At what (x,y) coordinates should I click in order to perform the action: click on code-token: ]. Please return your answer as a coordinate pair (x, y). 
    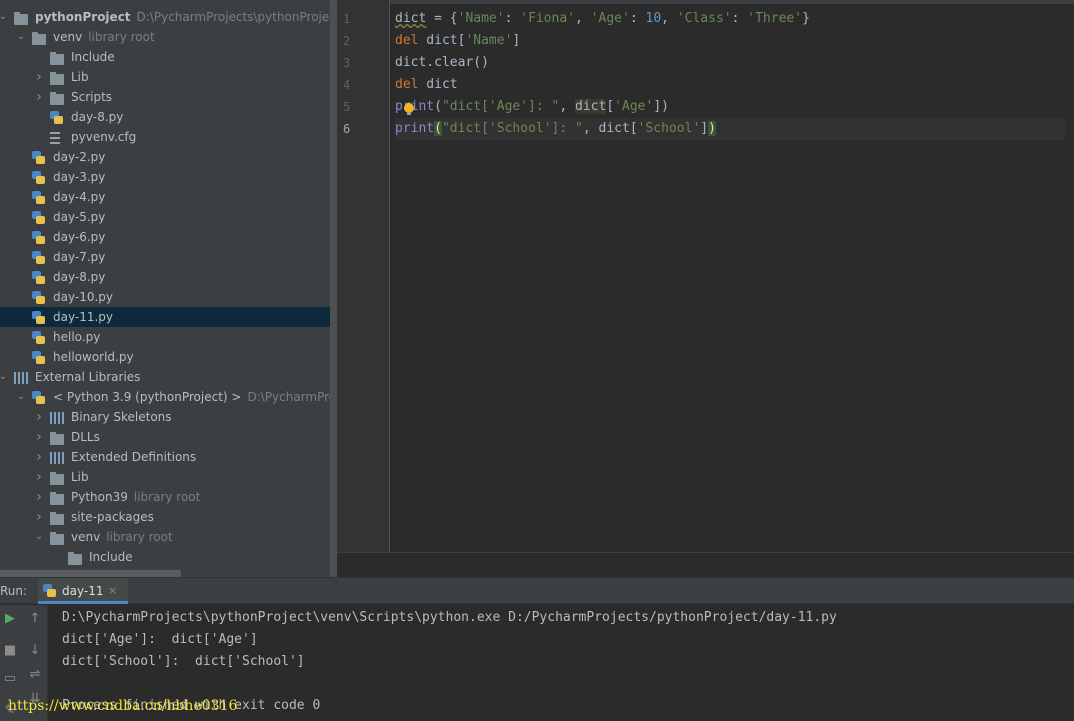
    Looking at the image, I should click on (516, 40).